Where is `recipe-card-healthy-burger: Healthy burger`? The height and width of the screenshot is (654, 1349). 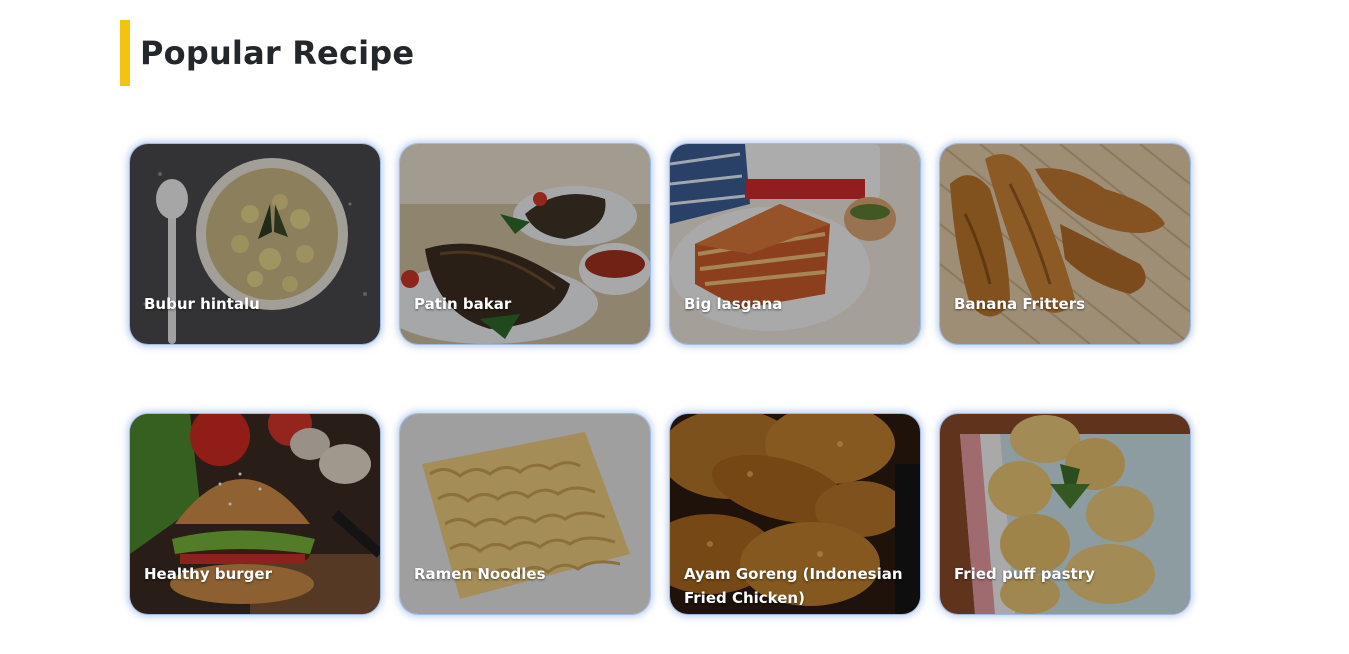 recipe-card-healthy-burger: Healthy burger is located at coordinates (255, 514).